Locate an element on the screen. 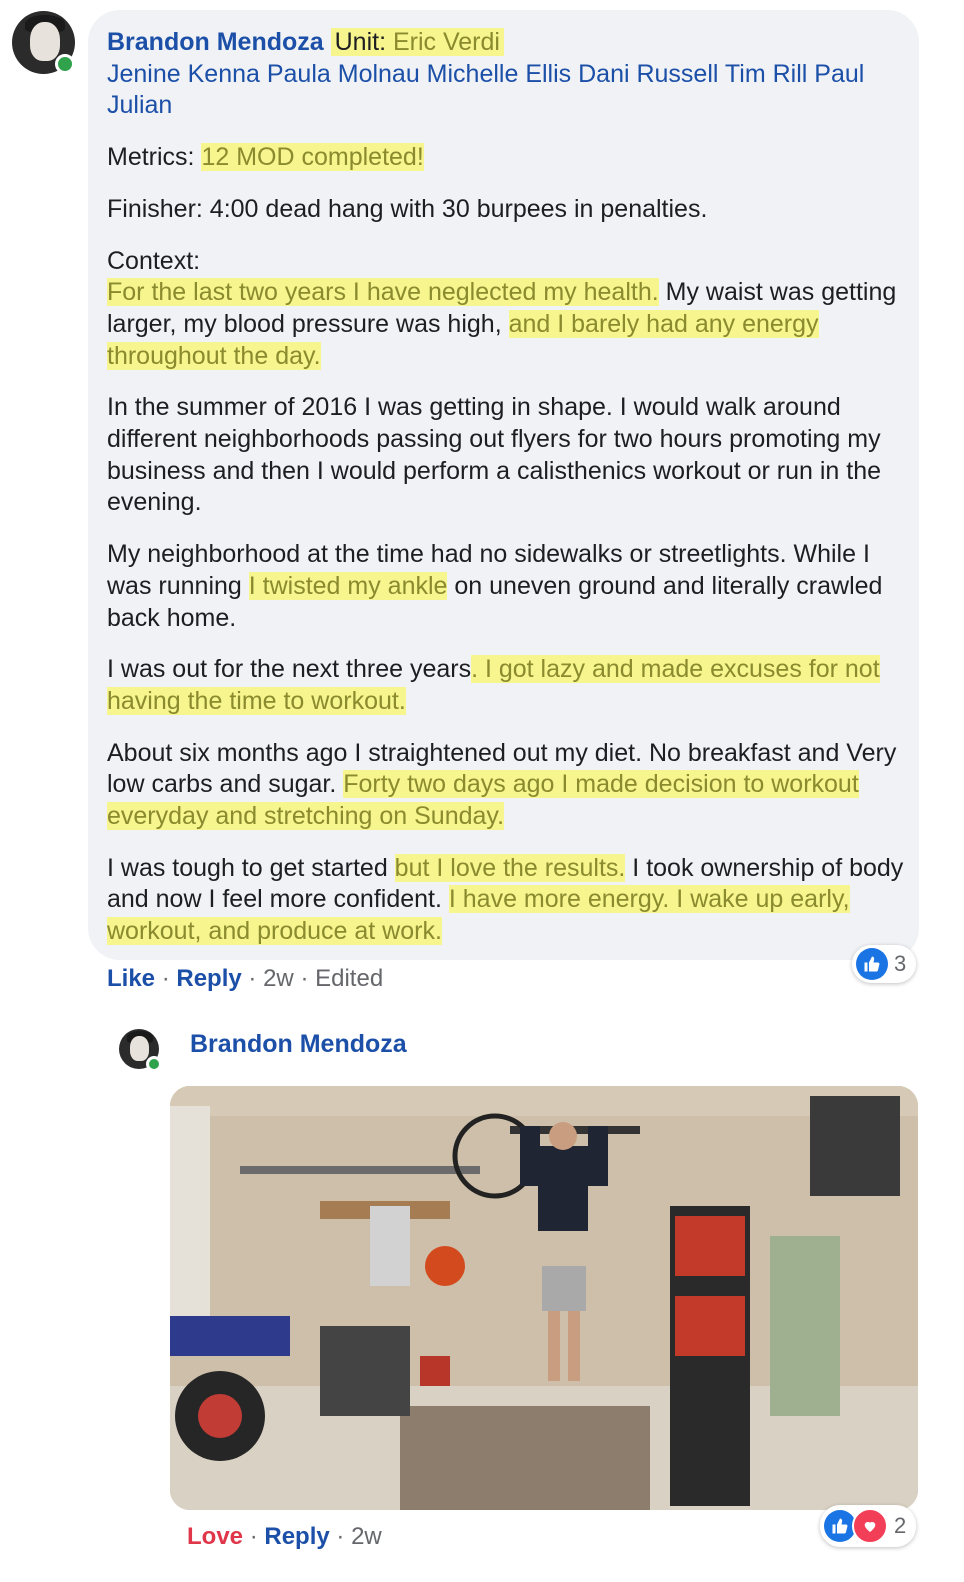 This screenshot has width=964, height=1582. reply-action-row: Love · Reply · 2w is located at coordinates (284, 1537).